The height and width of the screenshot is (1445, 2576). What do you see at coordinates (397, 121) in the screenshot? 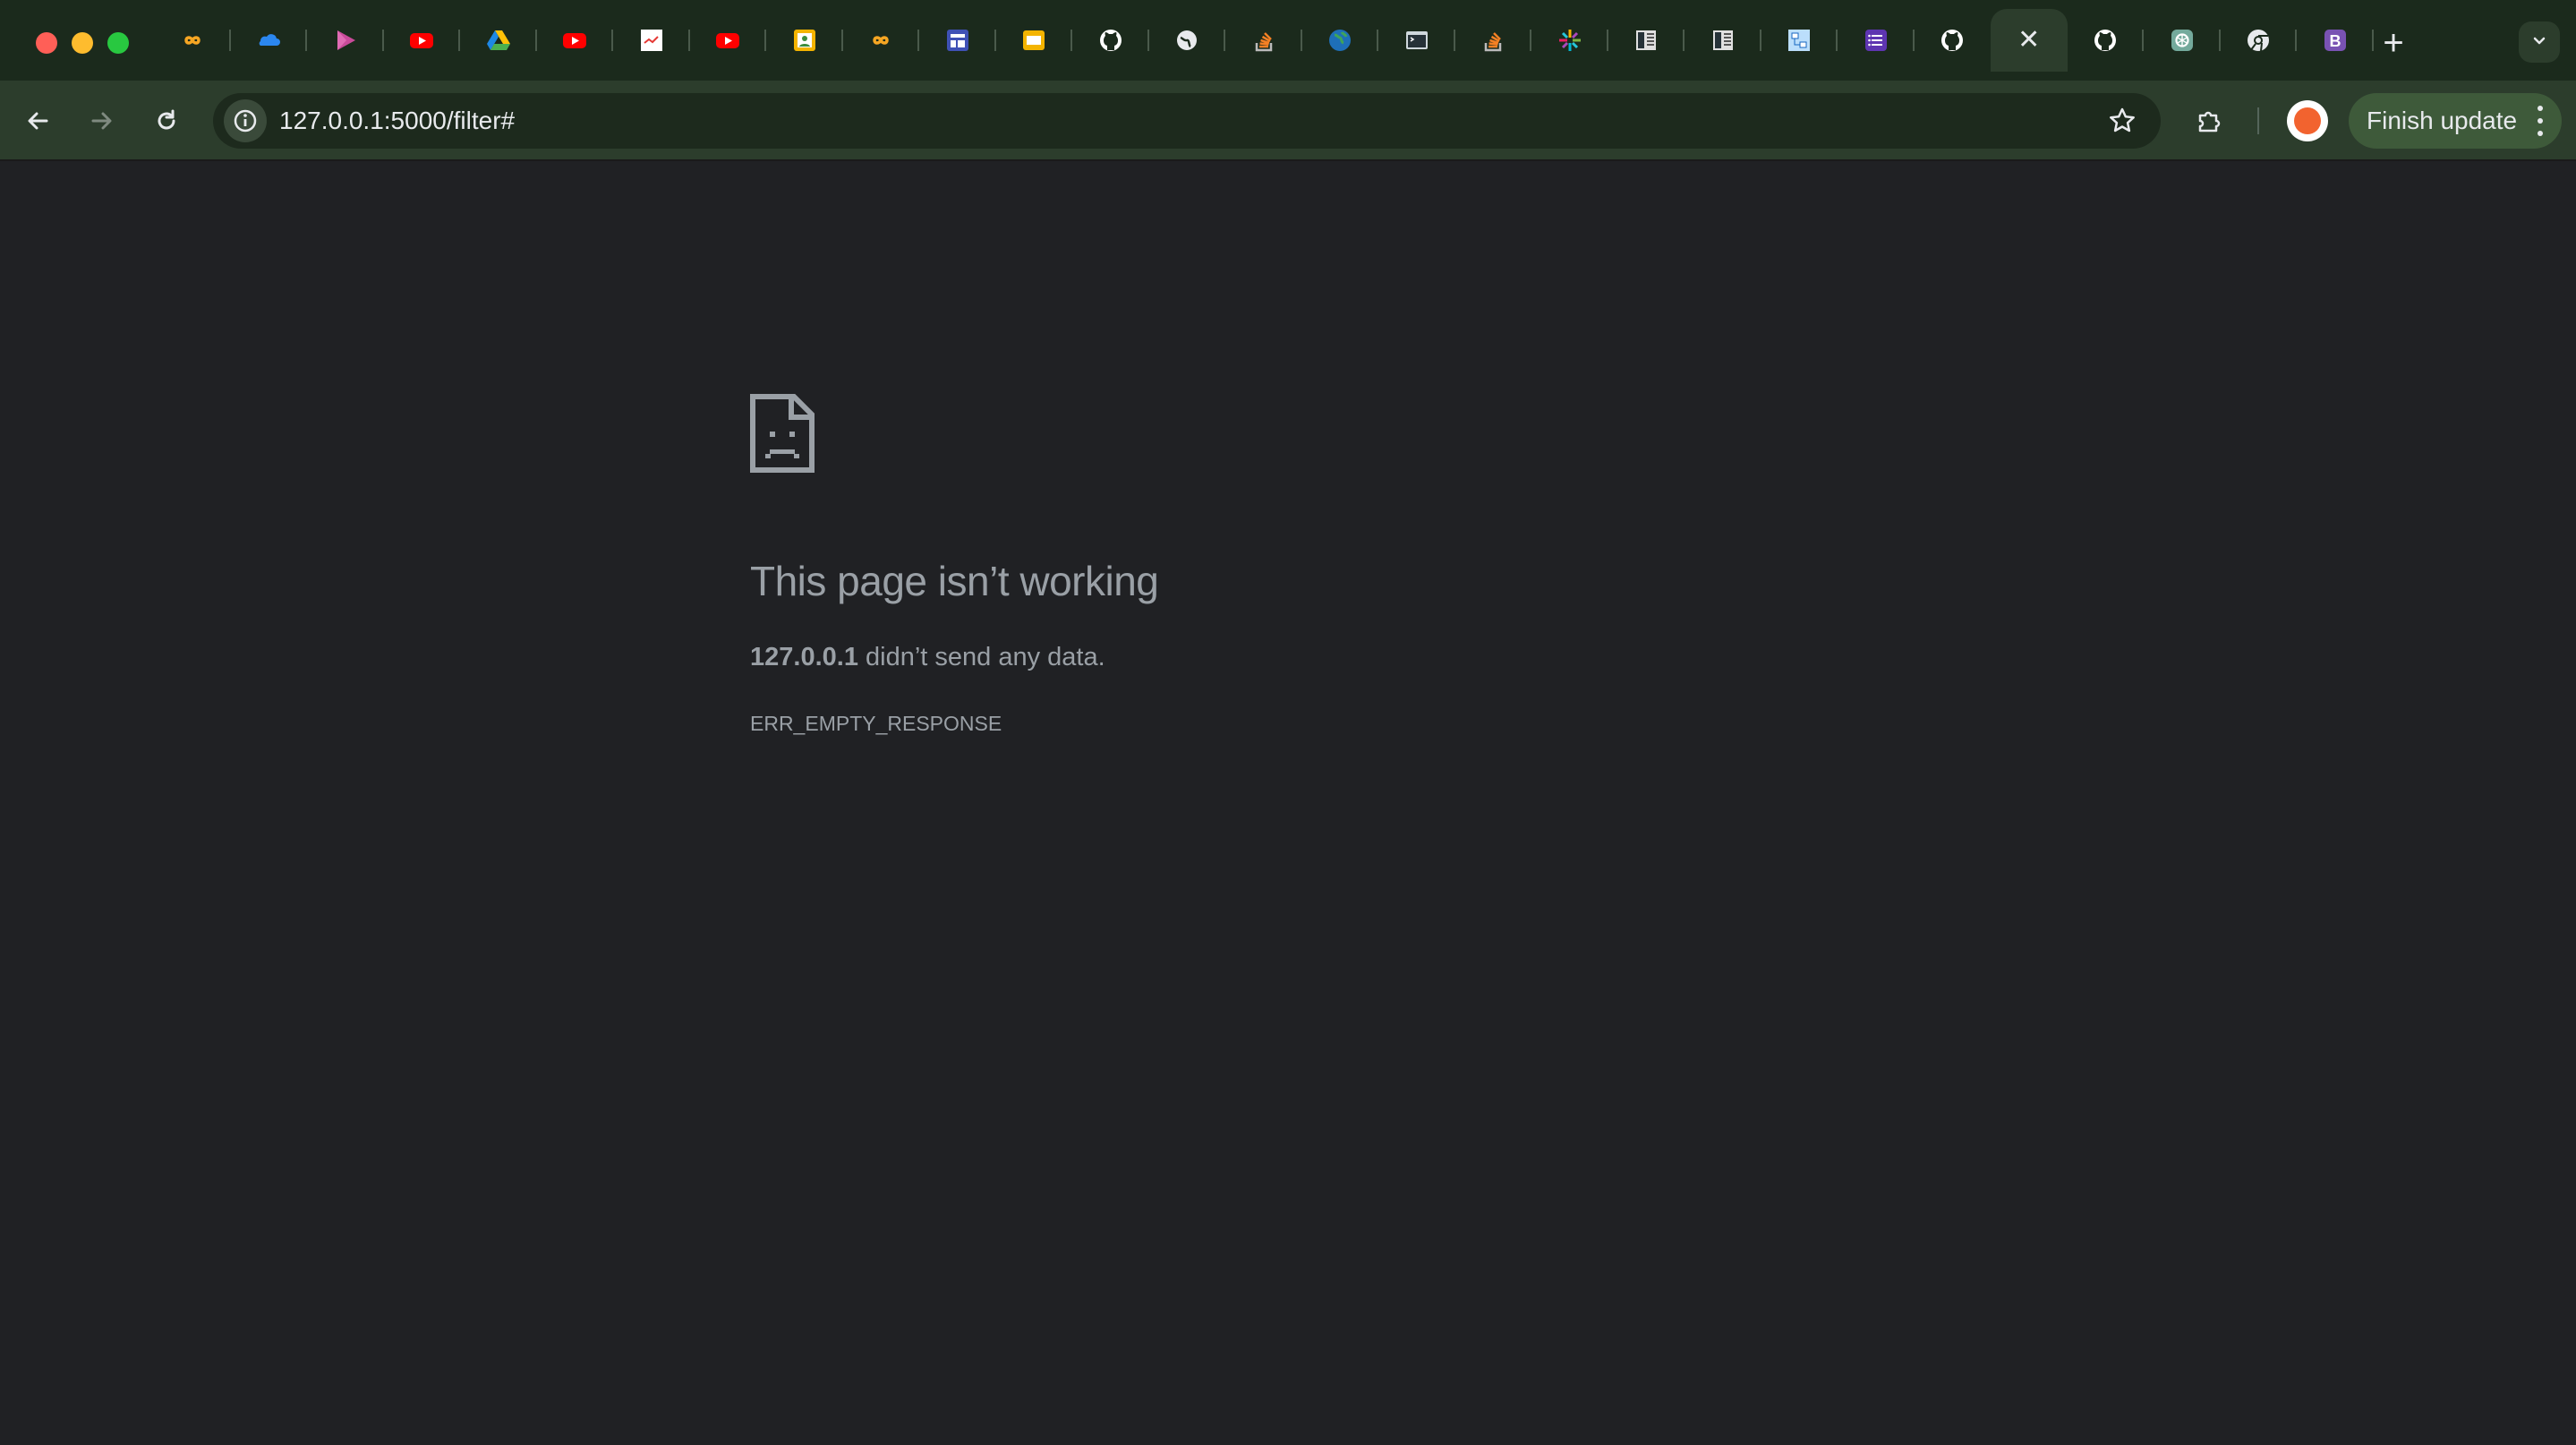
I see `url-text: 127.0.0.1:5000/filter#` at bounding box center [397, 121].